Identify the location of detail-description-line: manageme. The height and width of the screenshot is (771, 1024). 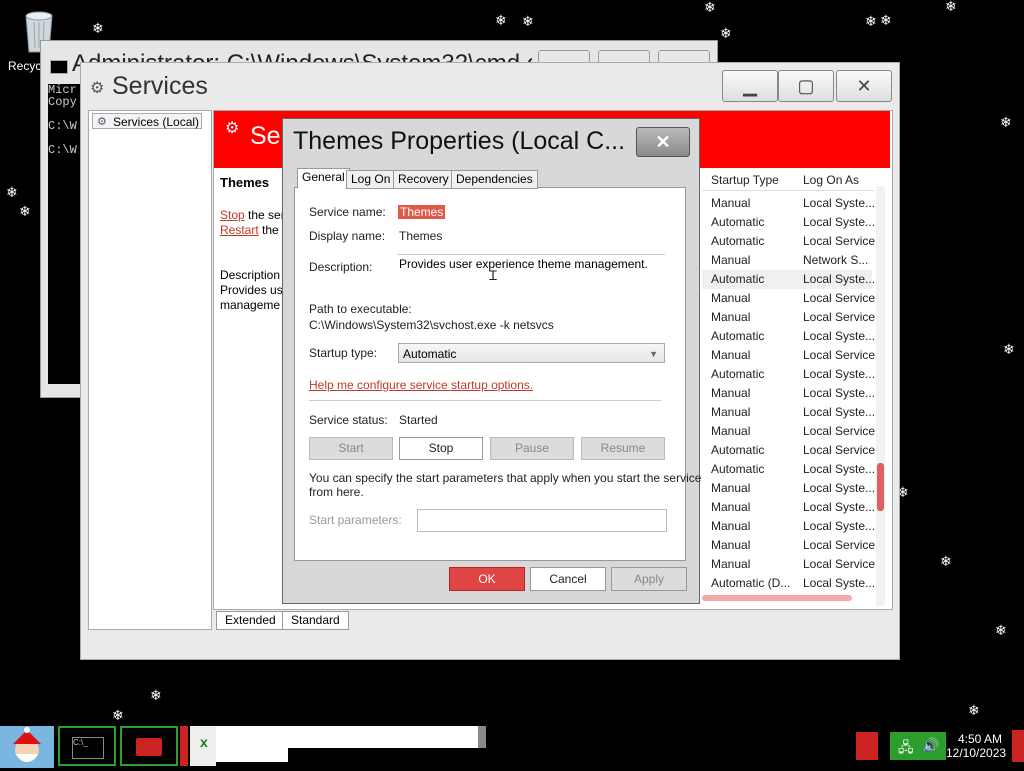
(250, 305).